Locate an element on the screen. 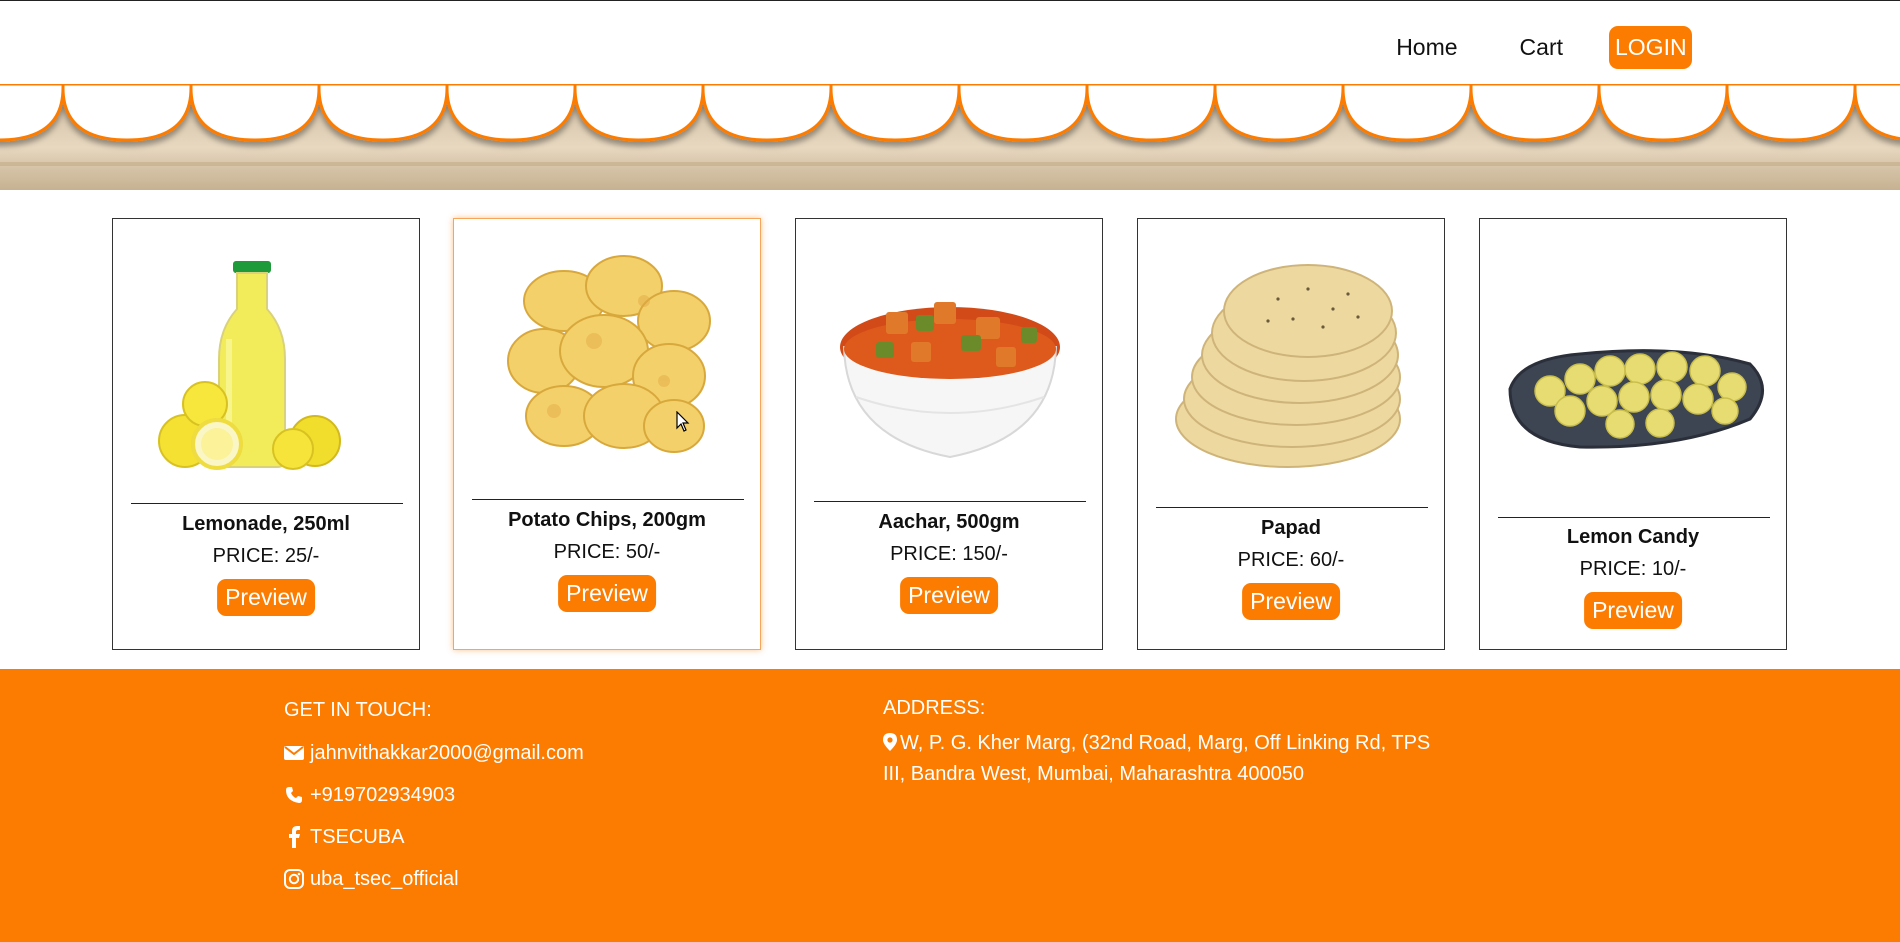 Image resolution: width=1900 pixels, height=942 pixels. instagram-link: uba_tsec_official is located at coordinates (384, 879).